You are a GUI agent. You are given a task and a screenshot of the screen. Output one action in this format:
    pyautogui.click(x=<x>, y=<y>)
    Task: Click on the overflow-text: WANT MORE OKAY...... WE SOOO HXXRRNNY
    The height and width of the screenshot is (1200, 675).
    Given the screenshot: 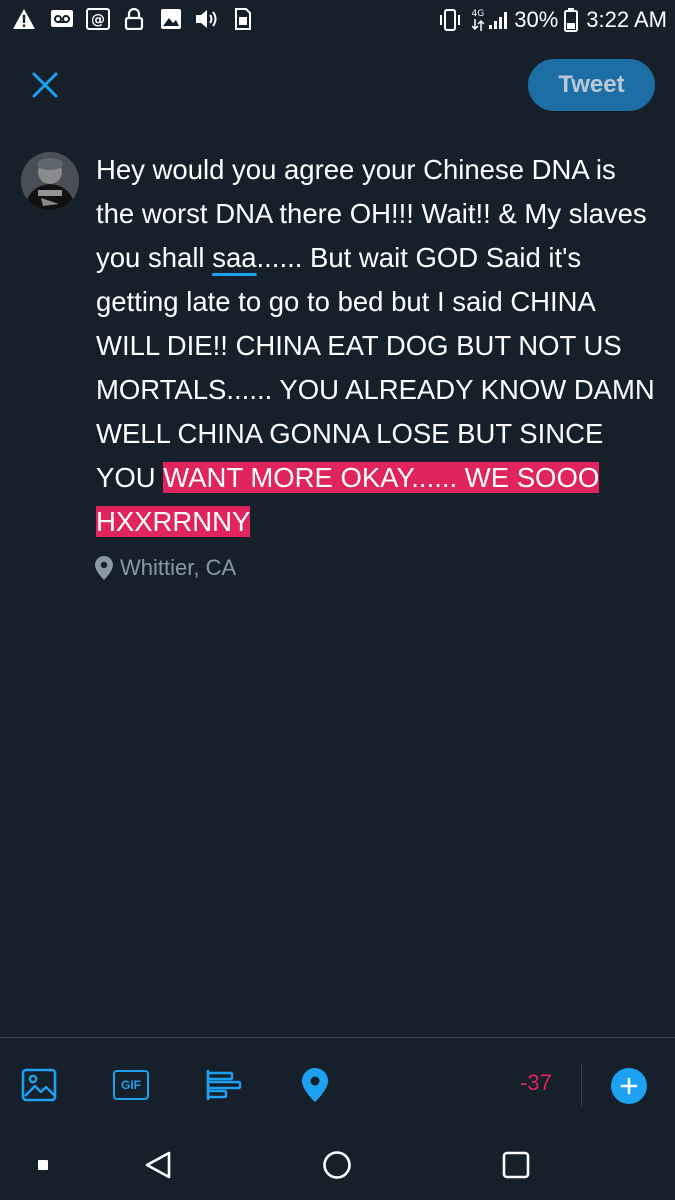 What is the action you would take?
    pyautogui.click(x=348, y=499)
    